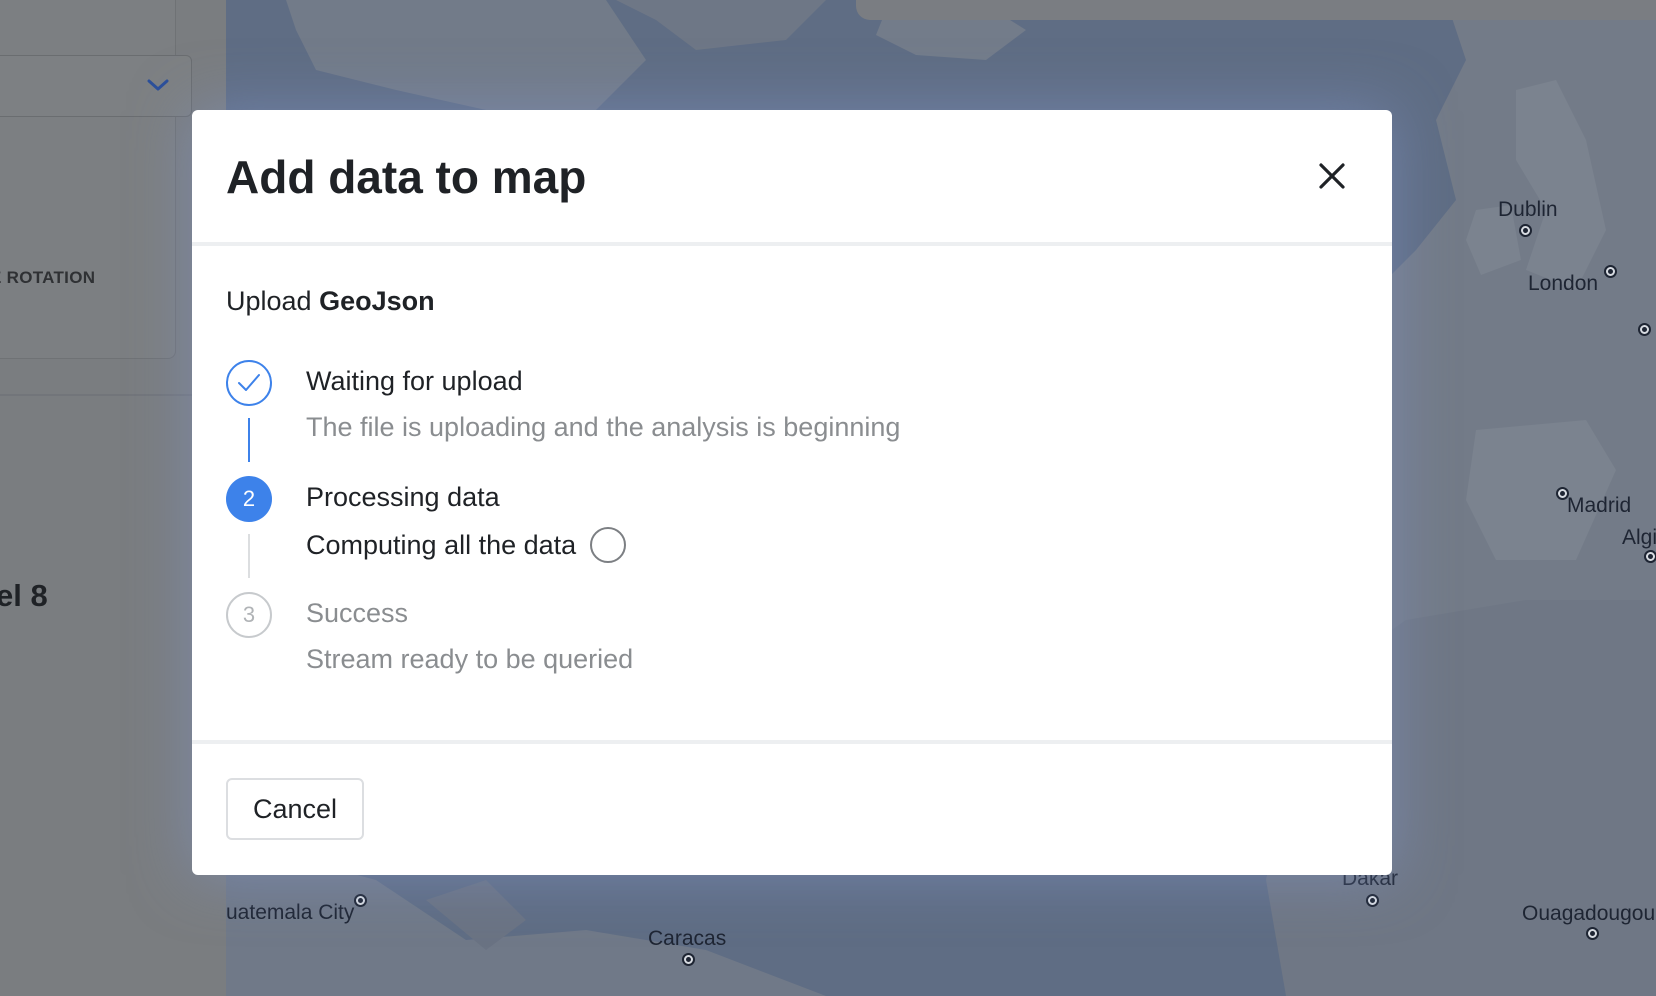 The width and height of the screenshot is (1656, 996). I want to click on close-button, so click(1332, 176).